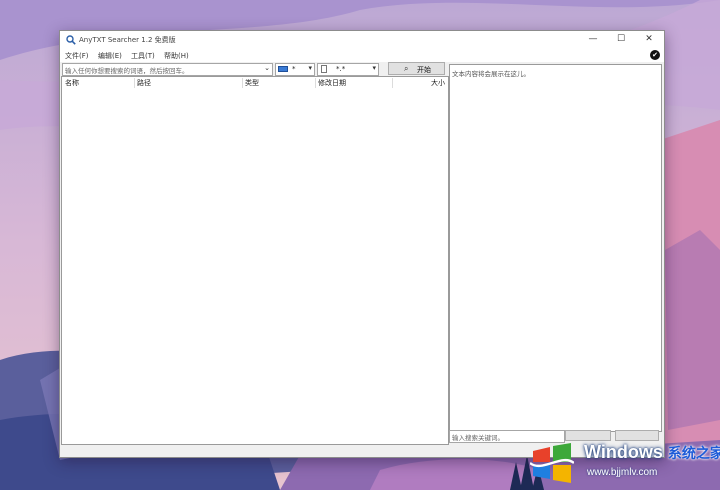 The image size is (720, 490). Describe the element at coordinates (348, 69) in the screenshot. I see `file-type-selector: *.* ▾` at that location.